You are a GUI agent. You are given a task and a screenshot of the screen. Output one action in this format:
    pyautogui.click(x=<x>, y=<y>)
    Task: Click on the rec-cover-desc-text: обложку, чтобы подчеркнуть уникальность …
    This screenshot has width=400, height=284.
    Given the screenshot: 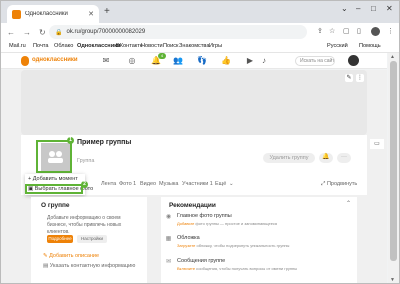 What is the action you would take?
    pyautogui.click(x=242, y=245)
    